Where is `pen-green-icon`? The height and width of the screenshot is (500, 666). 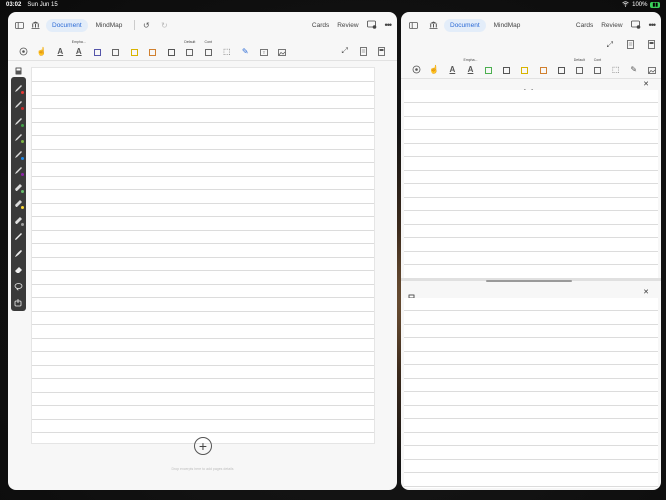
pen-green-icon is located at coordinates (19, 121).